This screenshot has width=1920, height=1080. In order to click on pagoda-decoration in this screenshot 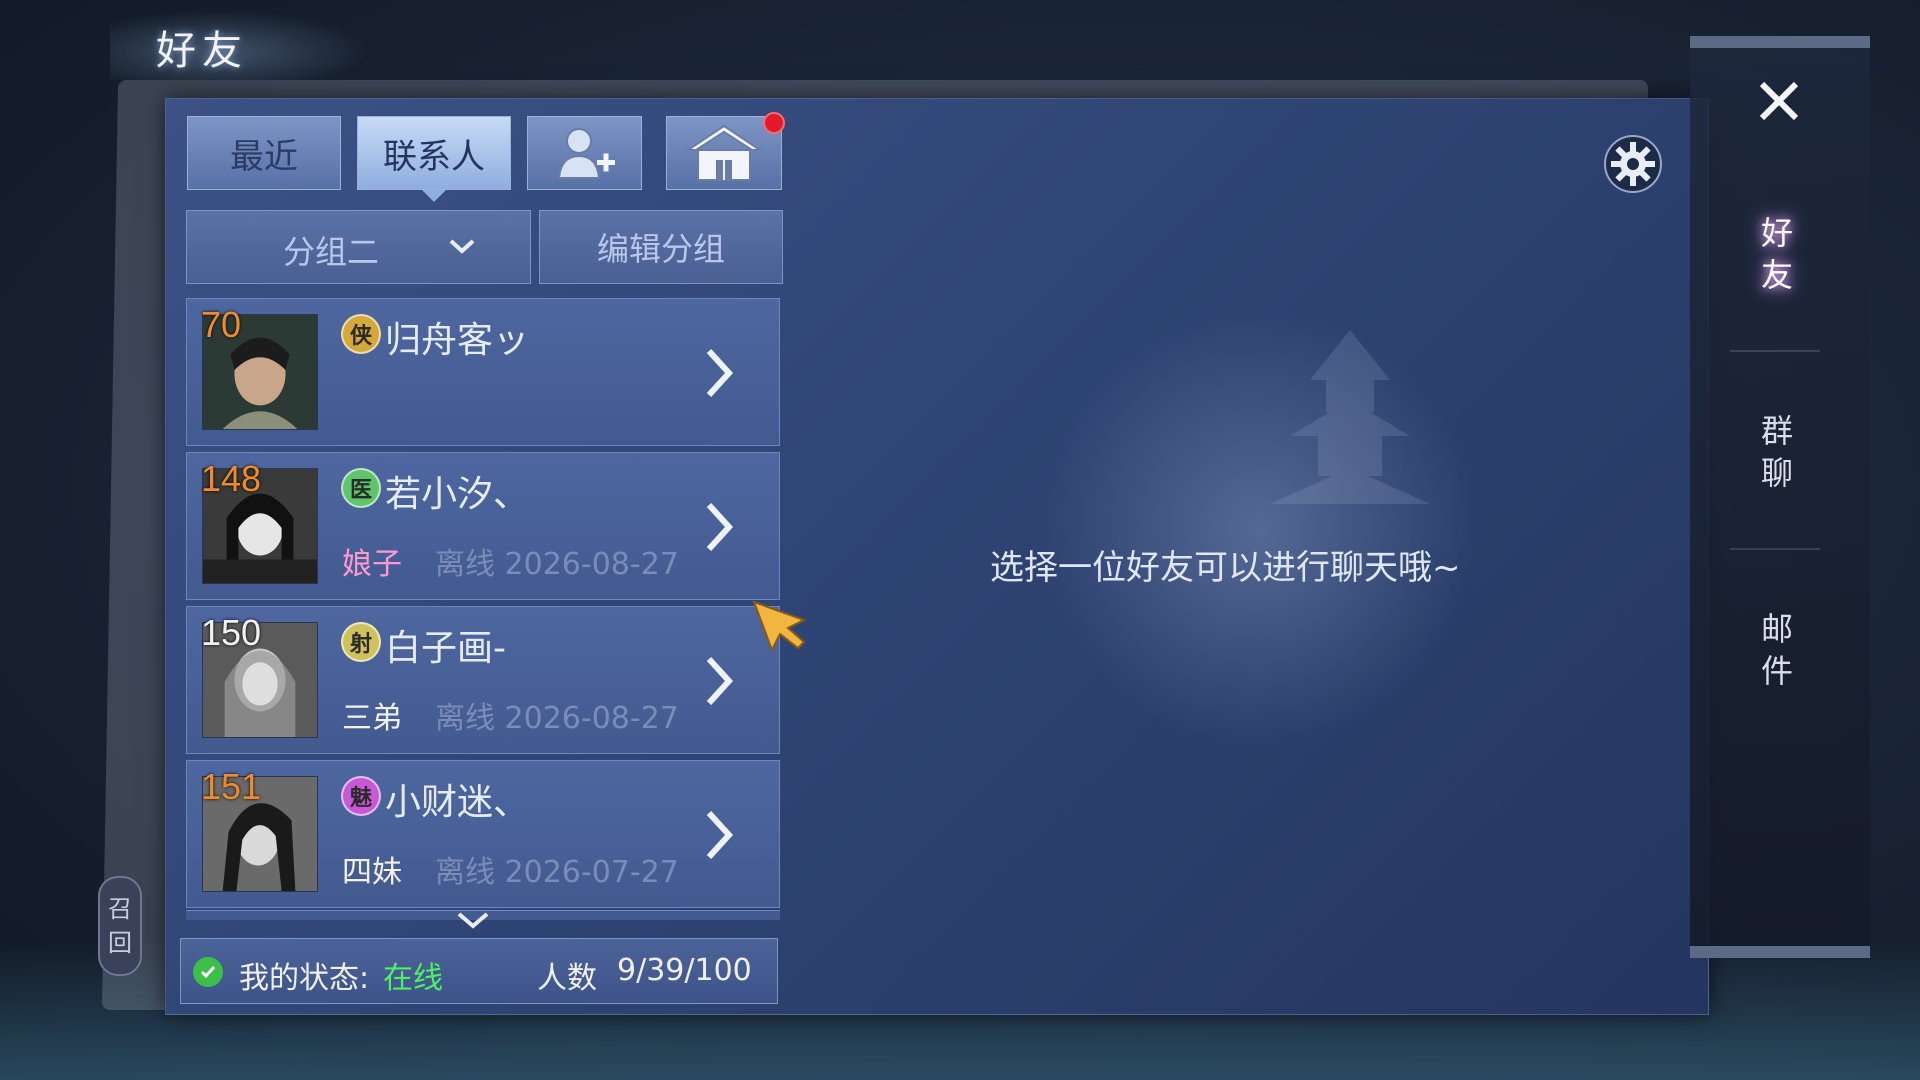, I will do `click(1350, 417)`.